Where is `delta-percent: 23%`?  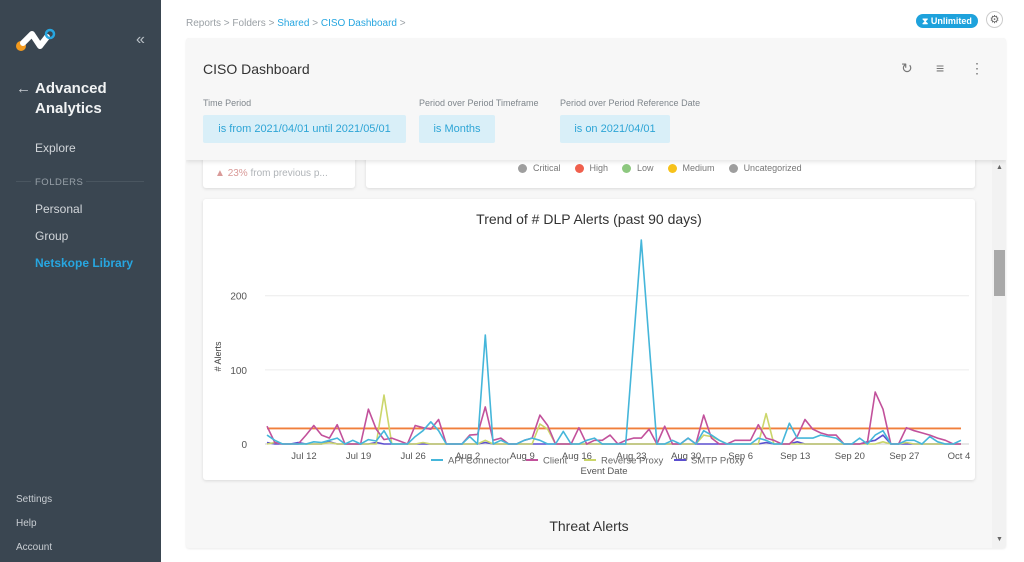 delta-percent: 23% is located at coordinates (237, 173).